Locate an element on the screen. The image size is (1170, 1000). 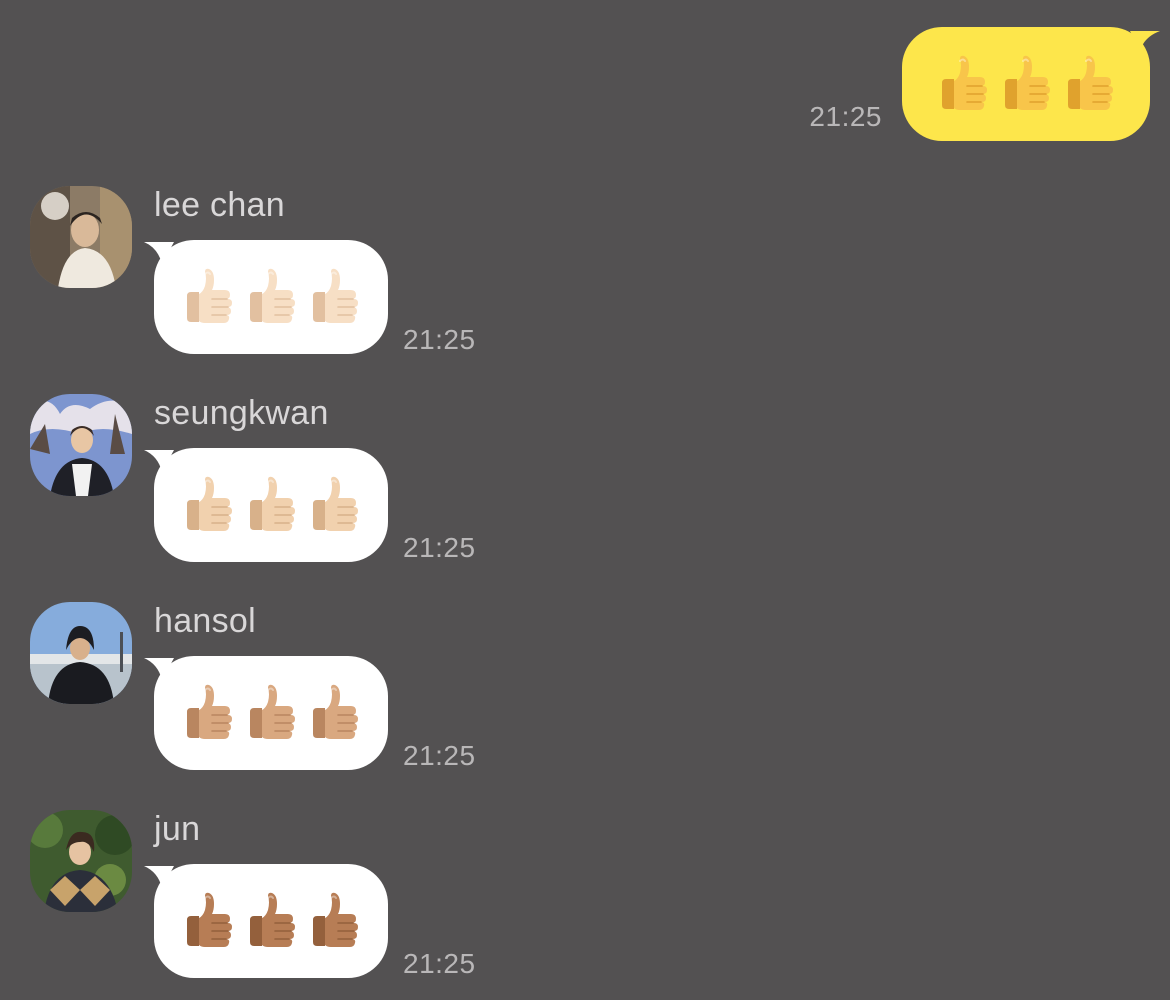
incoming-message: hansol 21:25 is located at coordinates (270, 697).